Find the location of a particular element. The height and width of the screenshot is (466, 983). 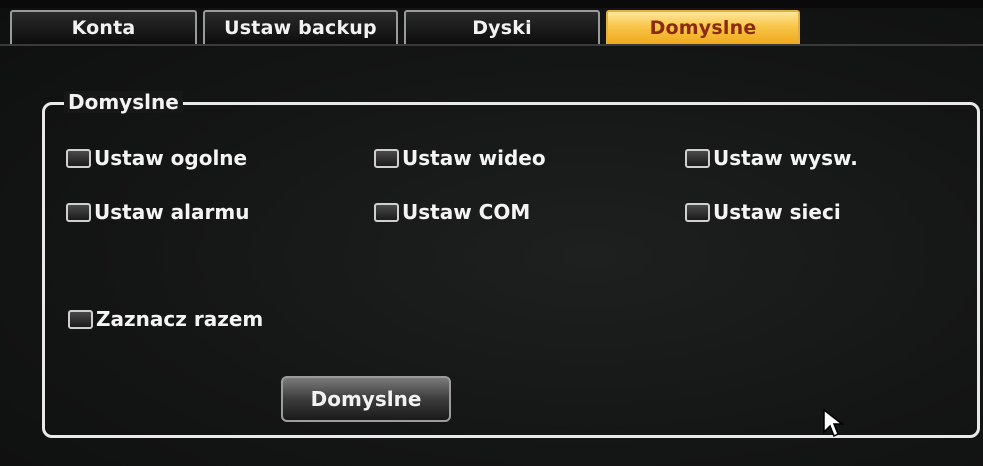

option-label: Ustaw COM is located at coordinates (466, 212).